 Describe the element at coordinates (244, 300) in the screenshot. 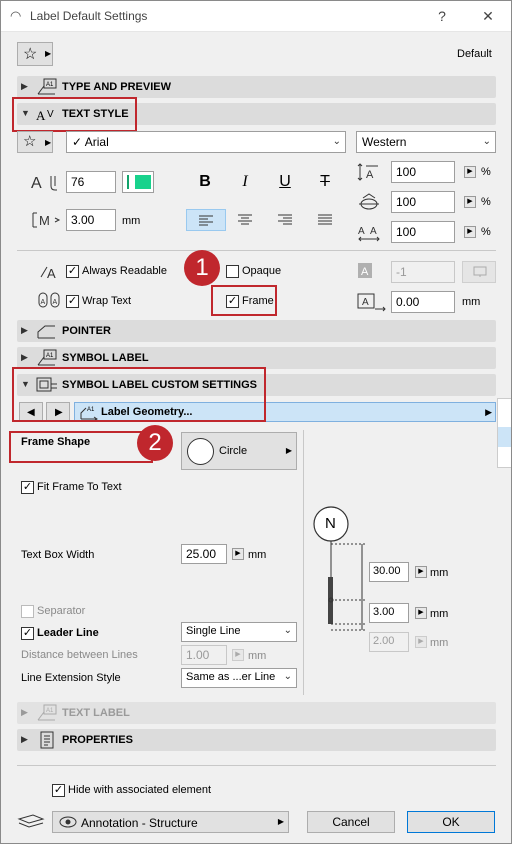

I see `highlight-frame` at that location.